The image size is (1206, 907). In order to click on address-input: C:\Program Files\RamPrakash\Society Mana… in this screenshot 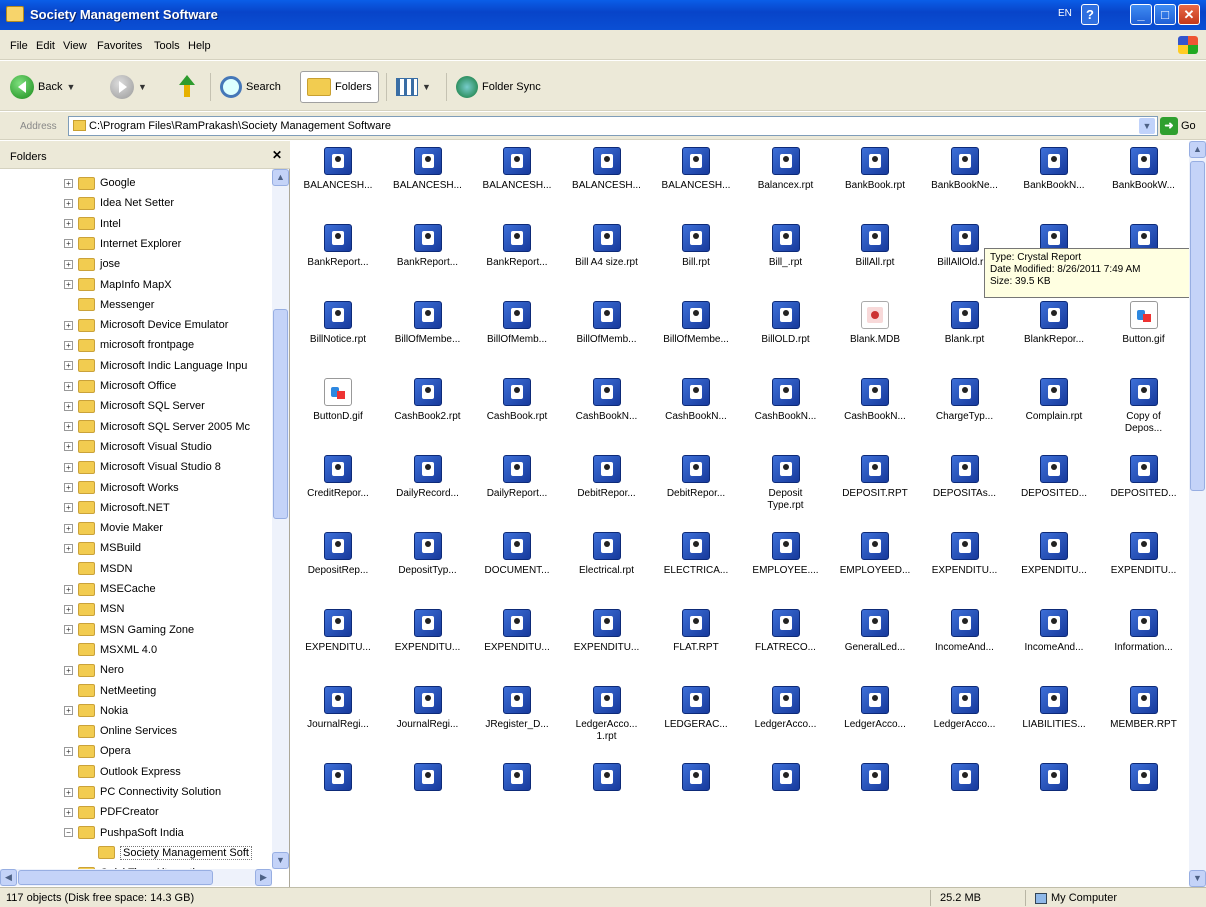, I will do `click(613, 126)`.